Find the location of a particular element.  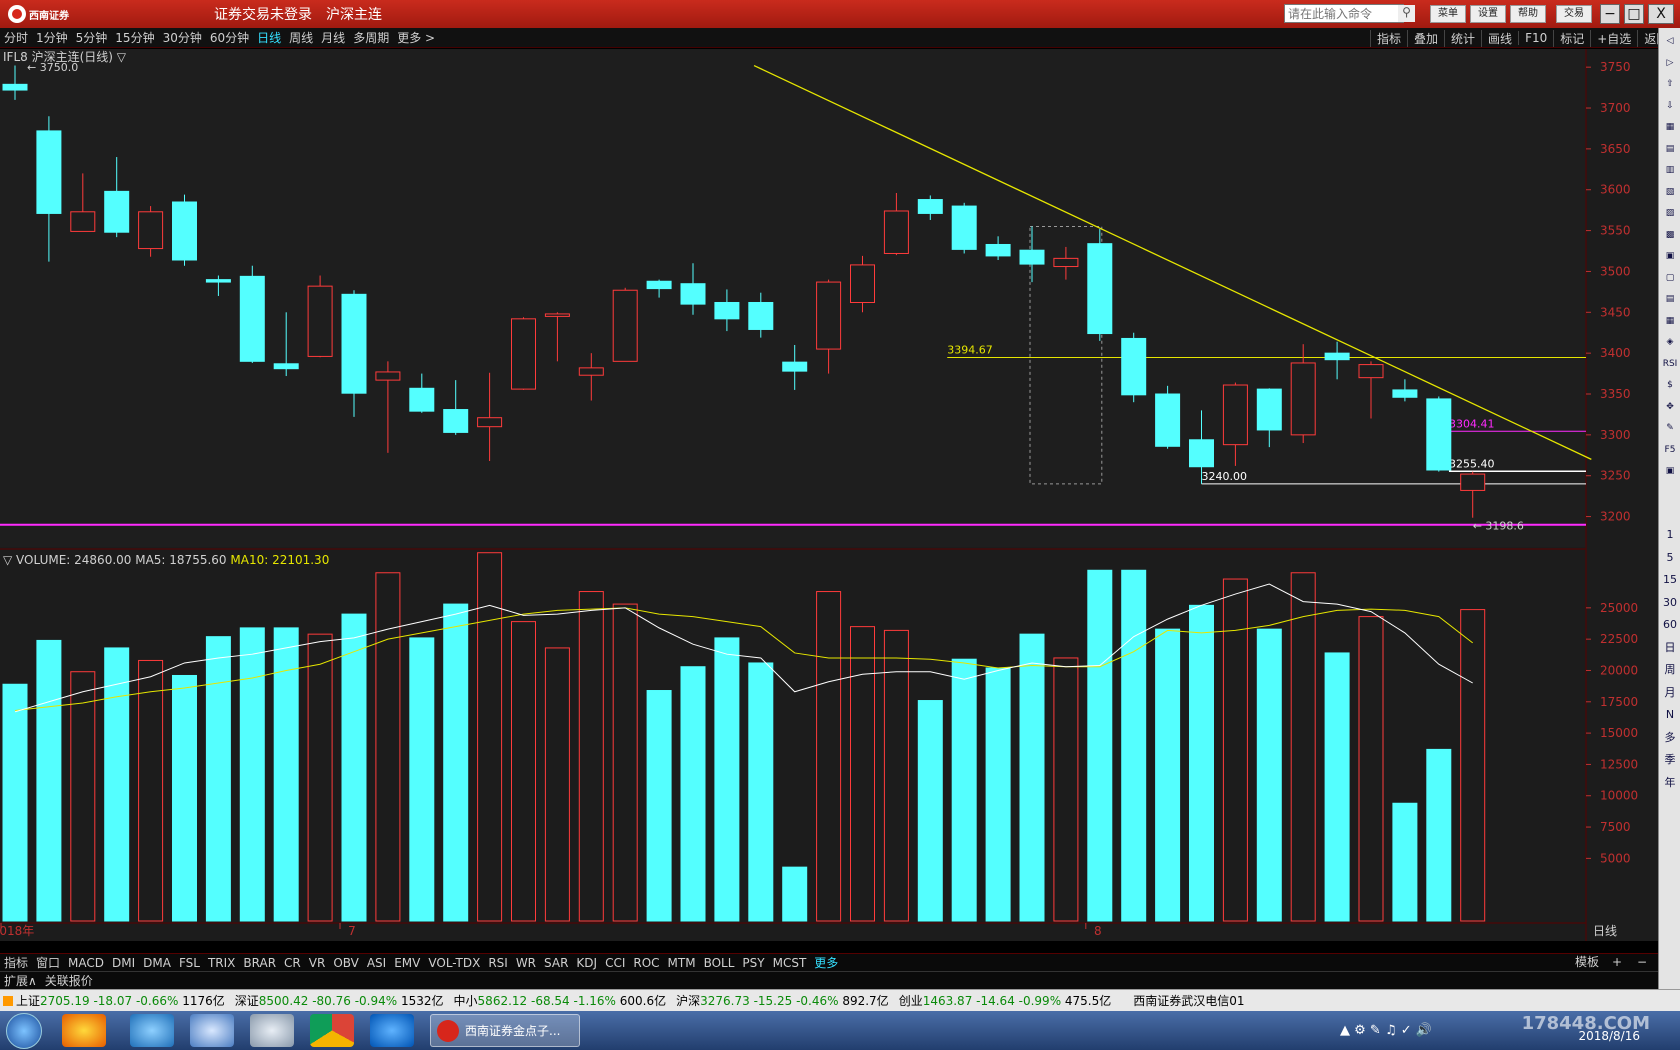

period-tab: 更多 > is located at coordinates (416, 37).